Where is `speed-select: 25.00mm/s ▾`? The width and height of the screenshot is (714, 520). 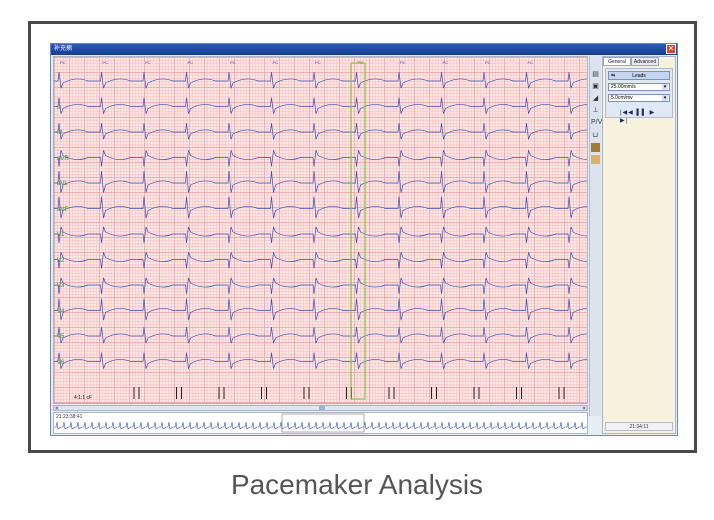 speed-select: 25.00mm/s ▾ is located at coordinates (639, 87).